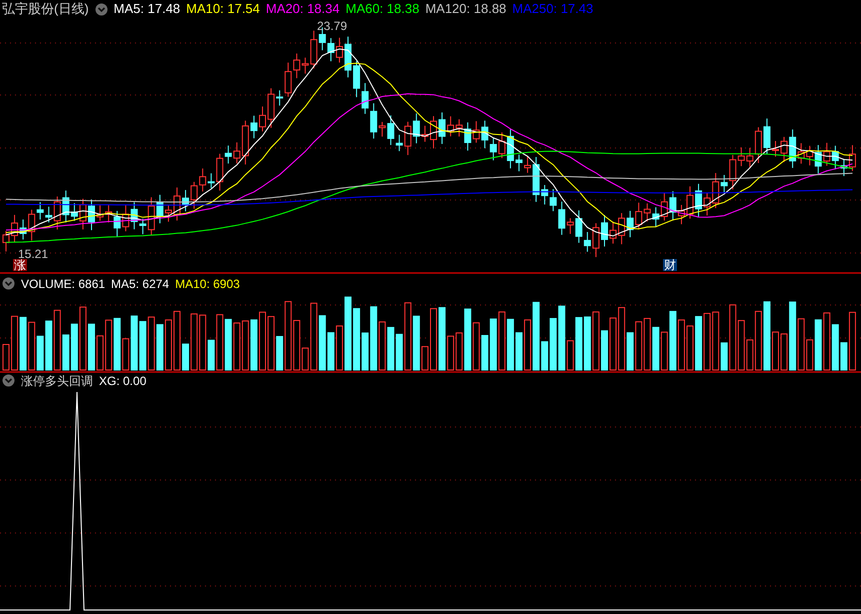  I want to click on indicator-value: MA10: 17.54, so click(223, 9).